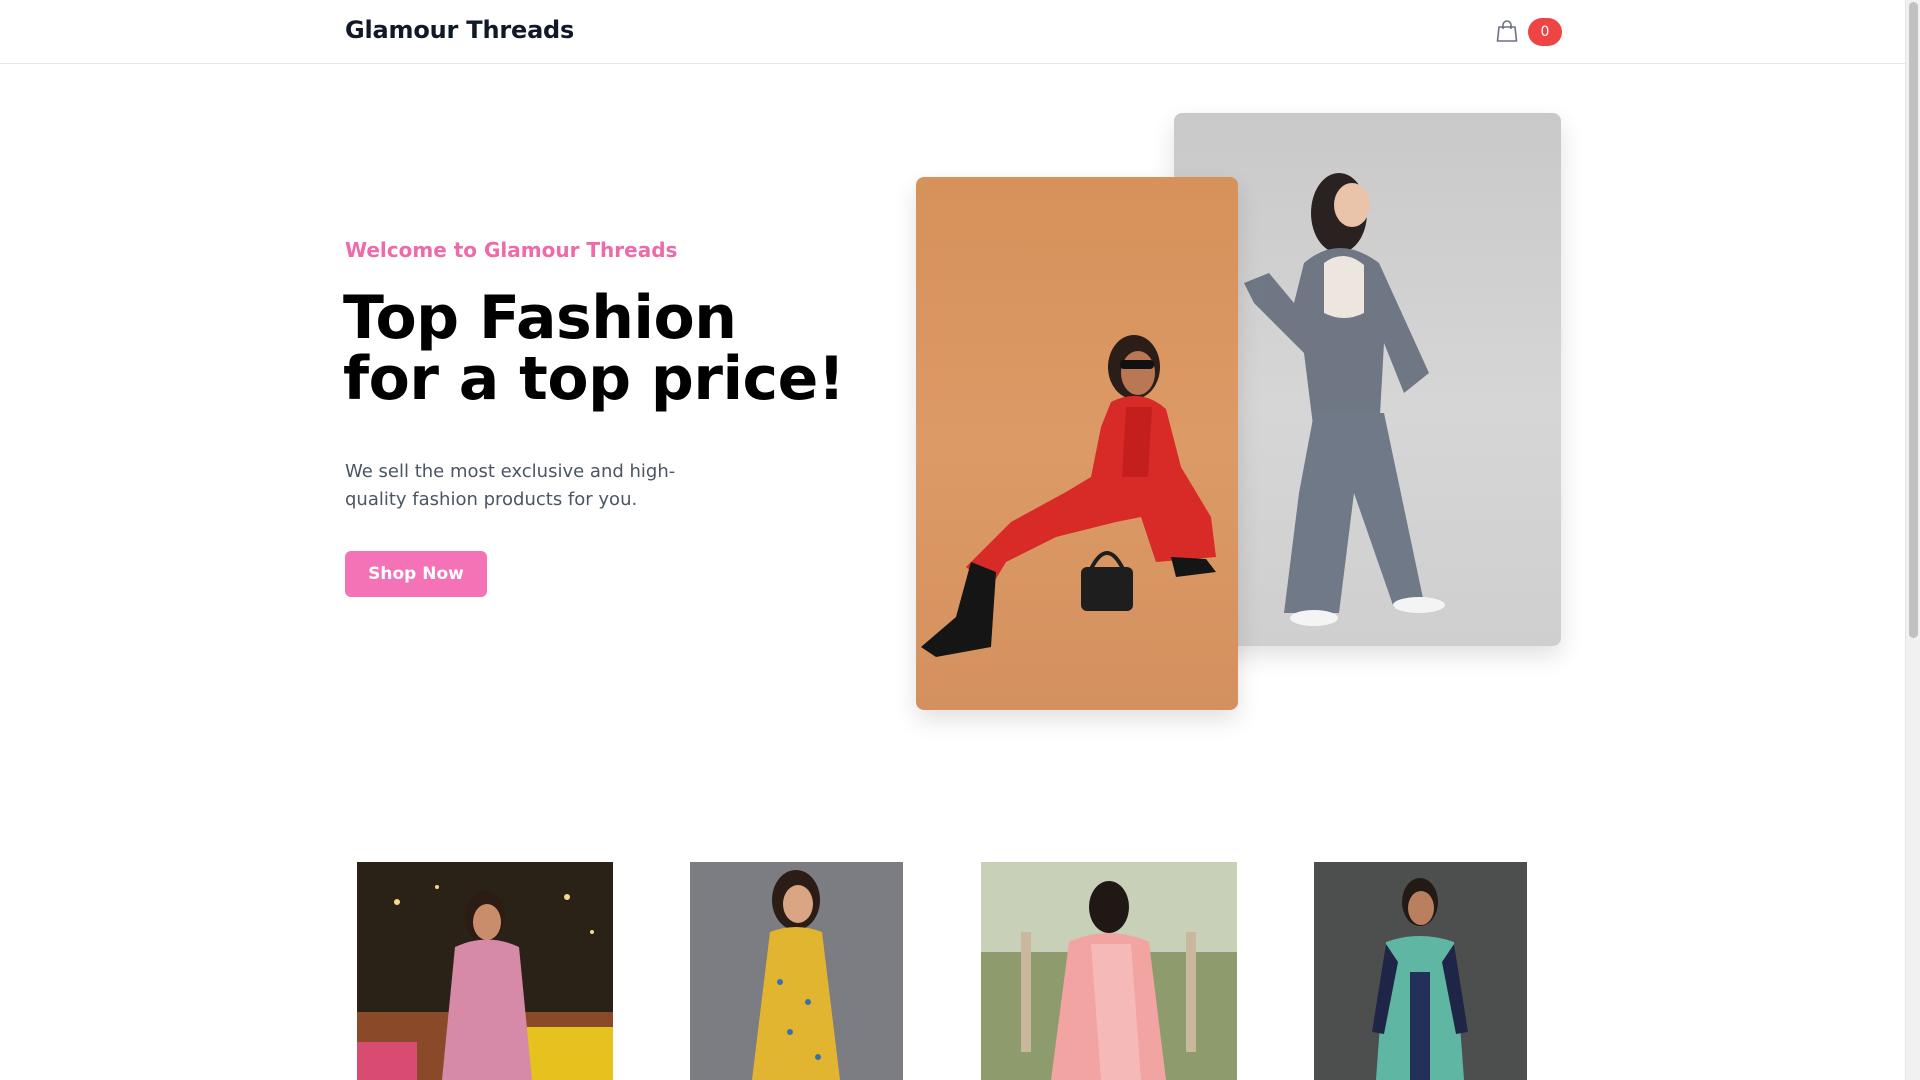 The height and width of the screenshot is (1080, 1920). I want to click on site-header: Glamour Threads 0, so click(952, 32).